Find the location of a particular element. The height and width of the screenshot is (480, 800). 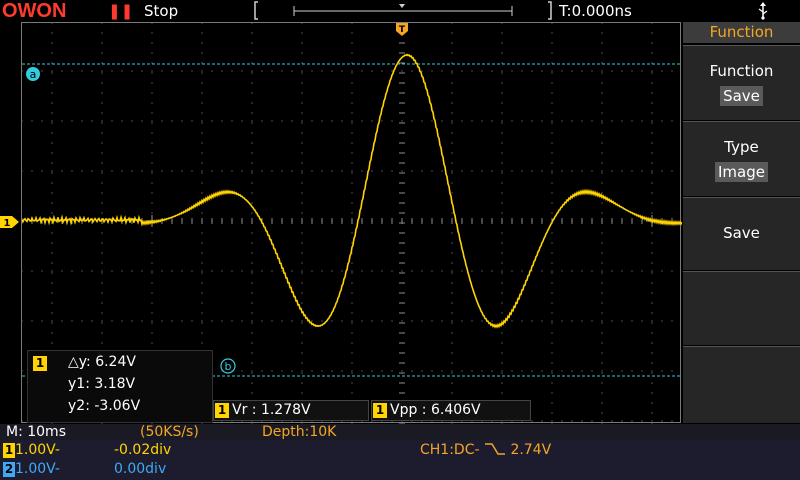

measurement-vr-value: Vr : 1.278V is located at coordinates (271, 410).